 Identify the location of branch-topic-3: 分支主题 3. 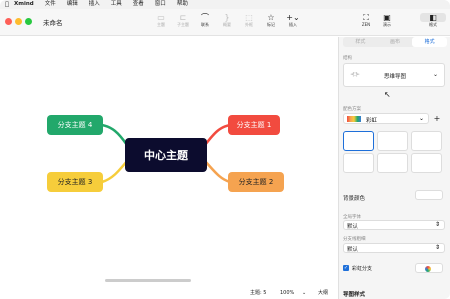
(75, 182).